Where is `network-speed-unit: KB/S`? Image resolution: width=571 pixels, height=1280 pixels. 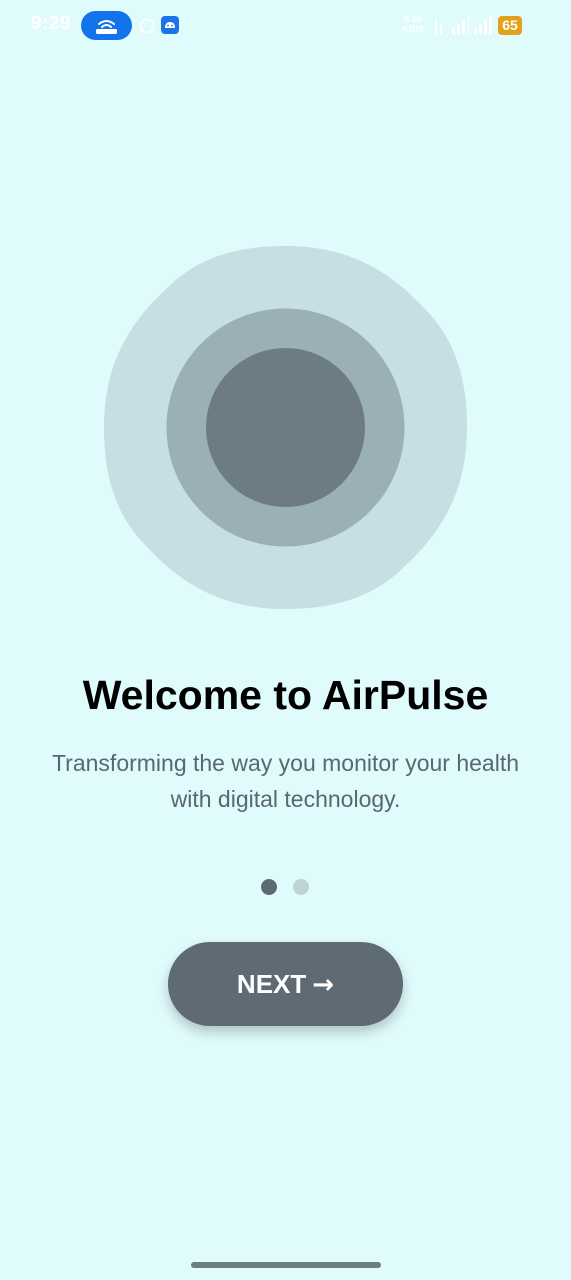
network-speed-unit: KB/S is located at coordinates (413, 29).